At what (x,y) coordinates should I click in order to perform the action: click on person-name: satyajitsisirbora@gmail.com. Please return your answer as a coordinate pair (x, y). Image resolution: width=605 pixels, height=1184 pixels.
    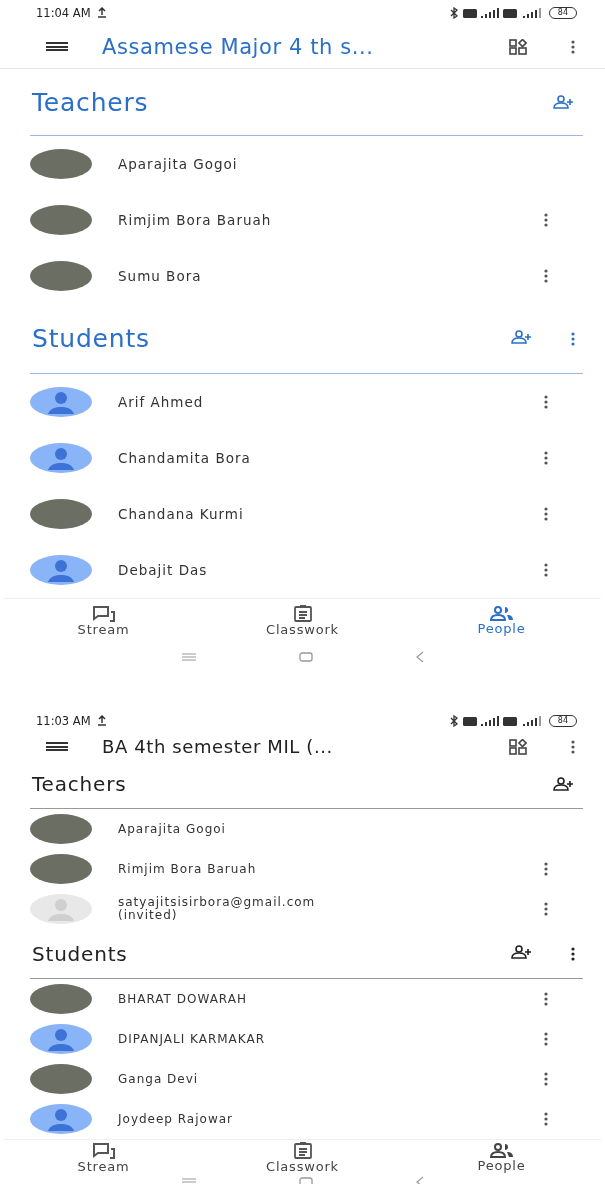
    Looking at the image, I should click on (217, 902).